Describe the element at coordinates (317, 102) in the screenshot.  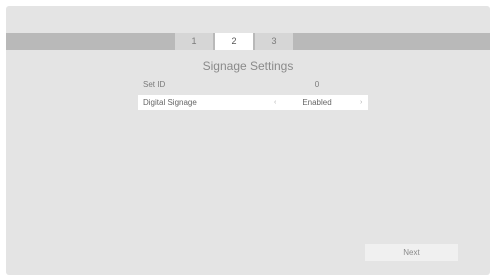
I see `digital-signage-value: Enabled` at that location.